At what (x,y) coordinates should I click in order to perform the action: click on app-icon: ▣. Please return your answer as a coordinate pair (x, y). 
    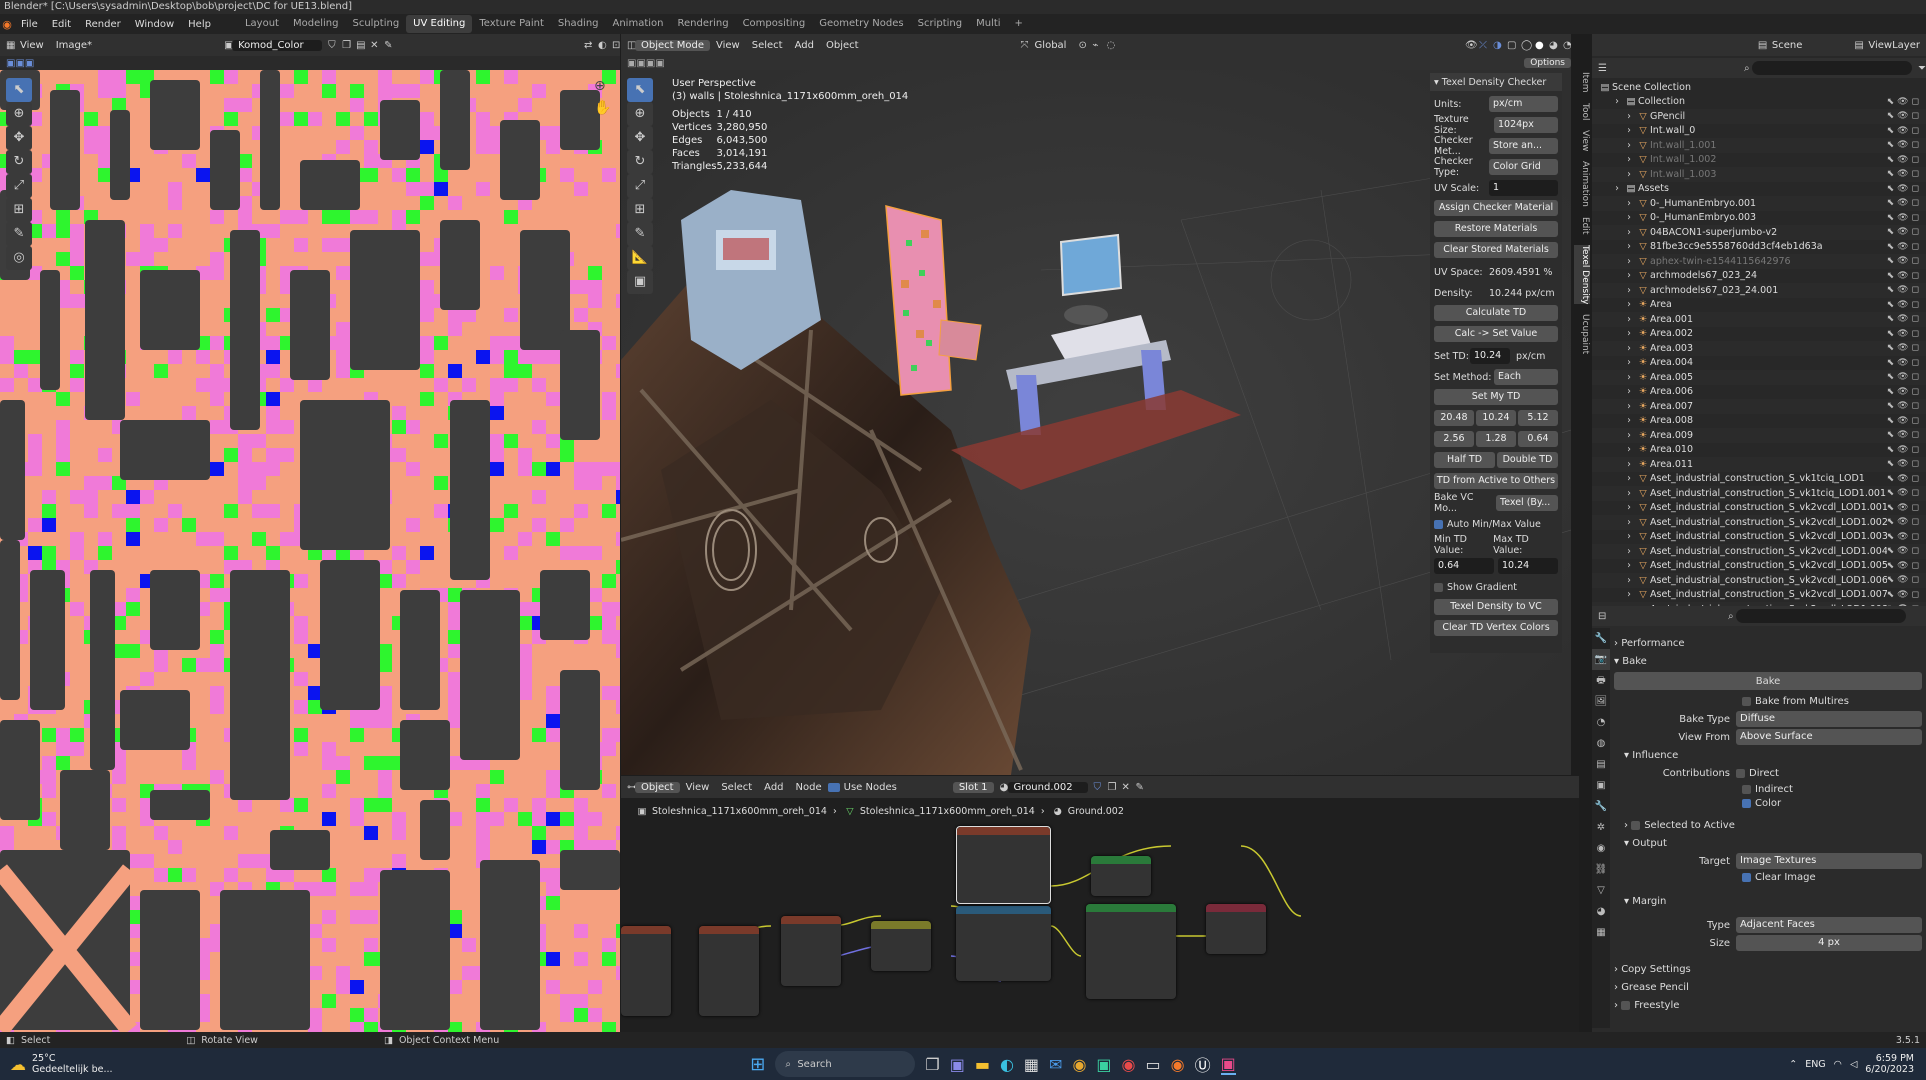
    Looking at the image, I should click on (1103, 1064).